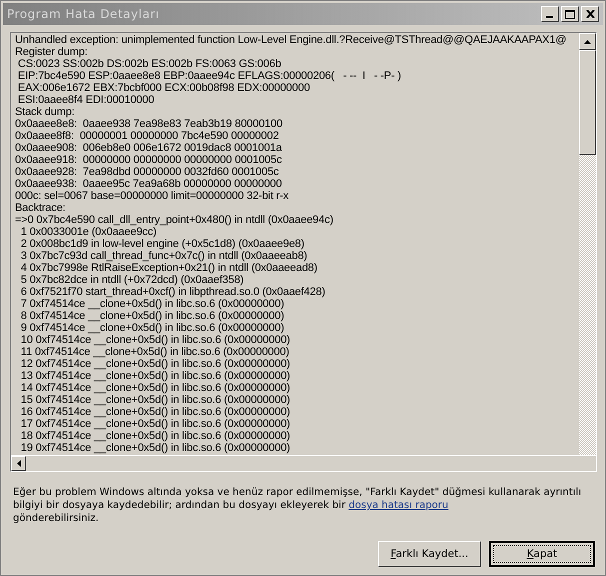  I want to click on log-line: EIP:7bc4e590 ESP:0aaee8e8 EBP:0aaee94c EFLAGS:00000206( - -- I - -P- ), so click(209, 76).